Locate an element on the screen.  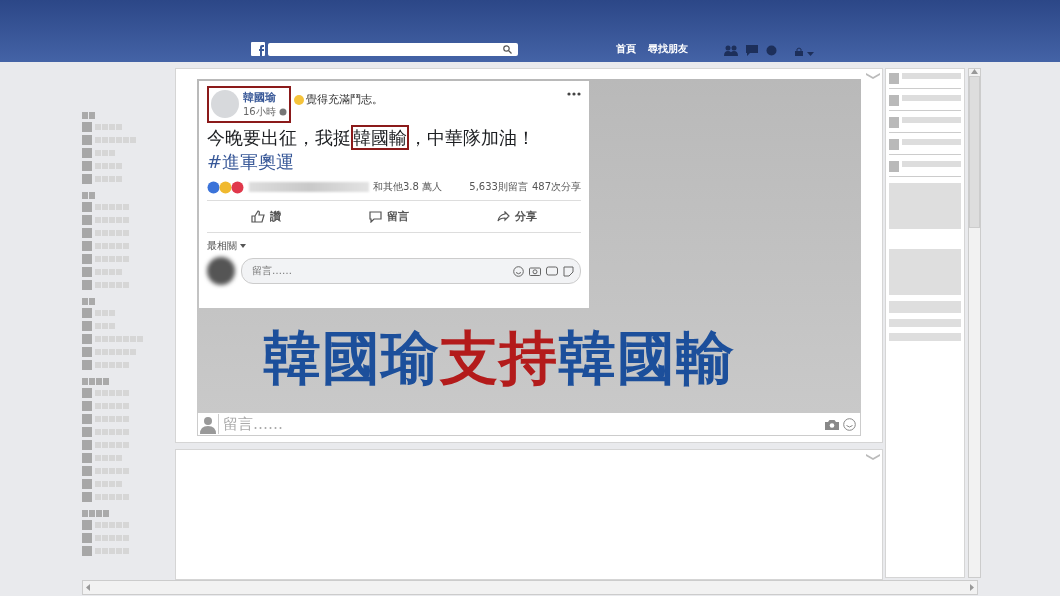
share-arrow-icon is located at coordinates (503, 216).